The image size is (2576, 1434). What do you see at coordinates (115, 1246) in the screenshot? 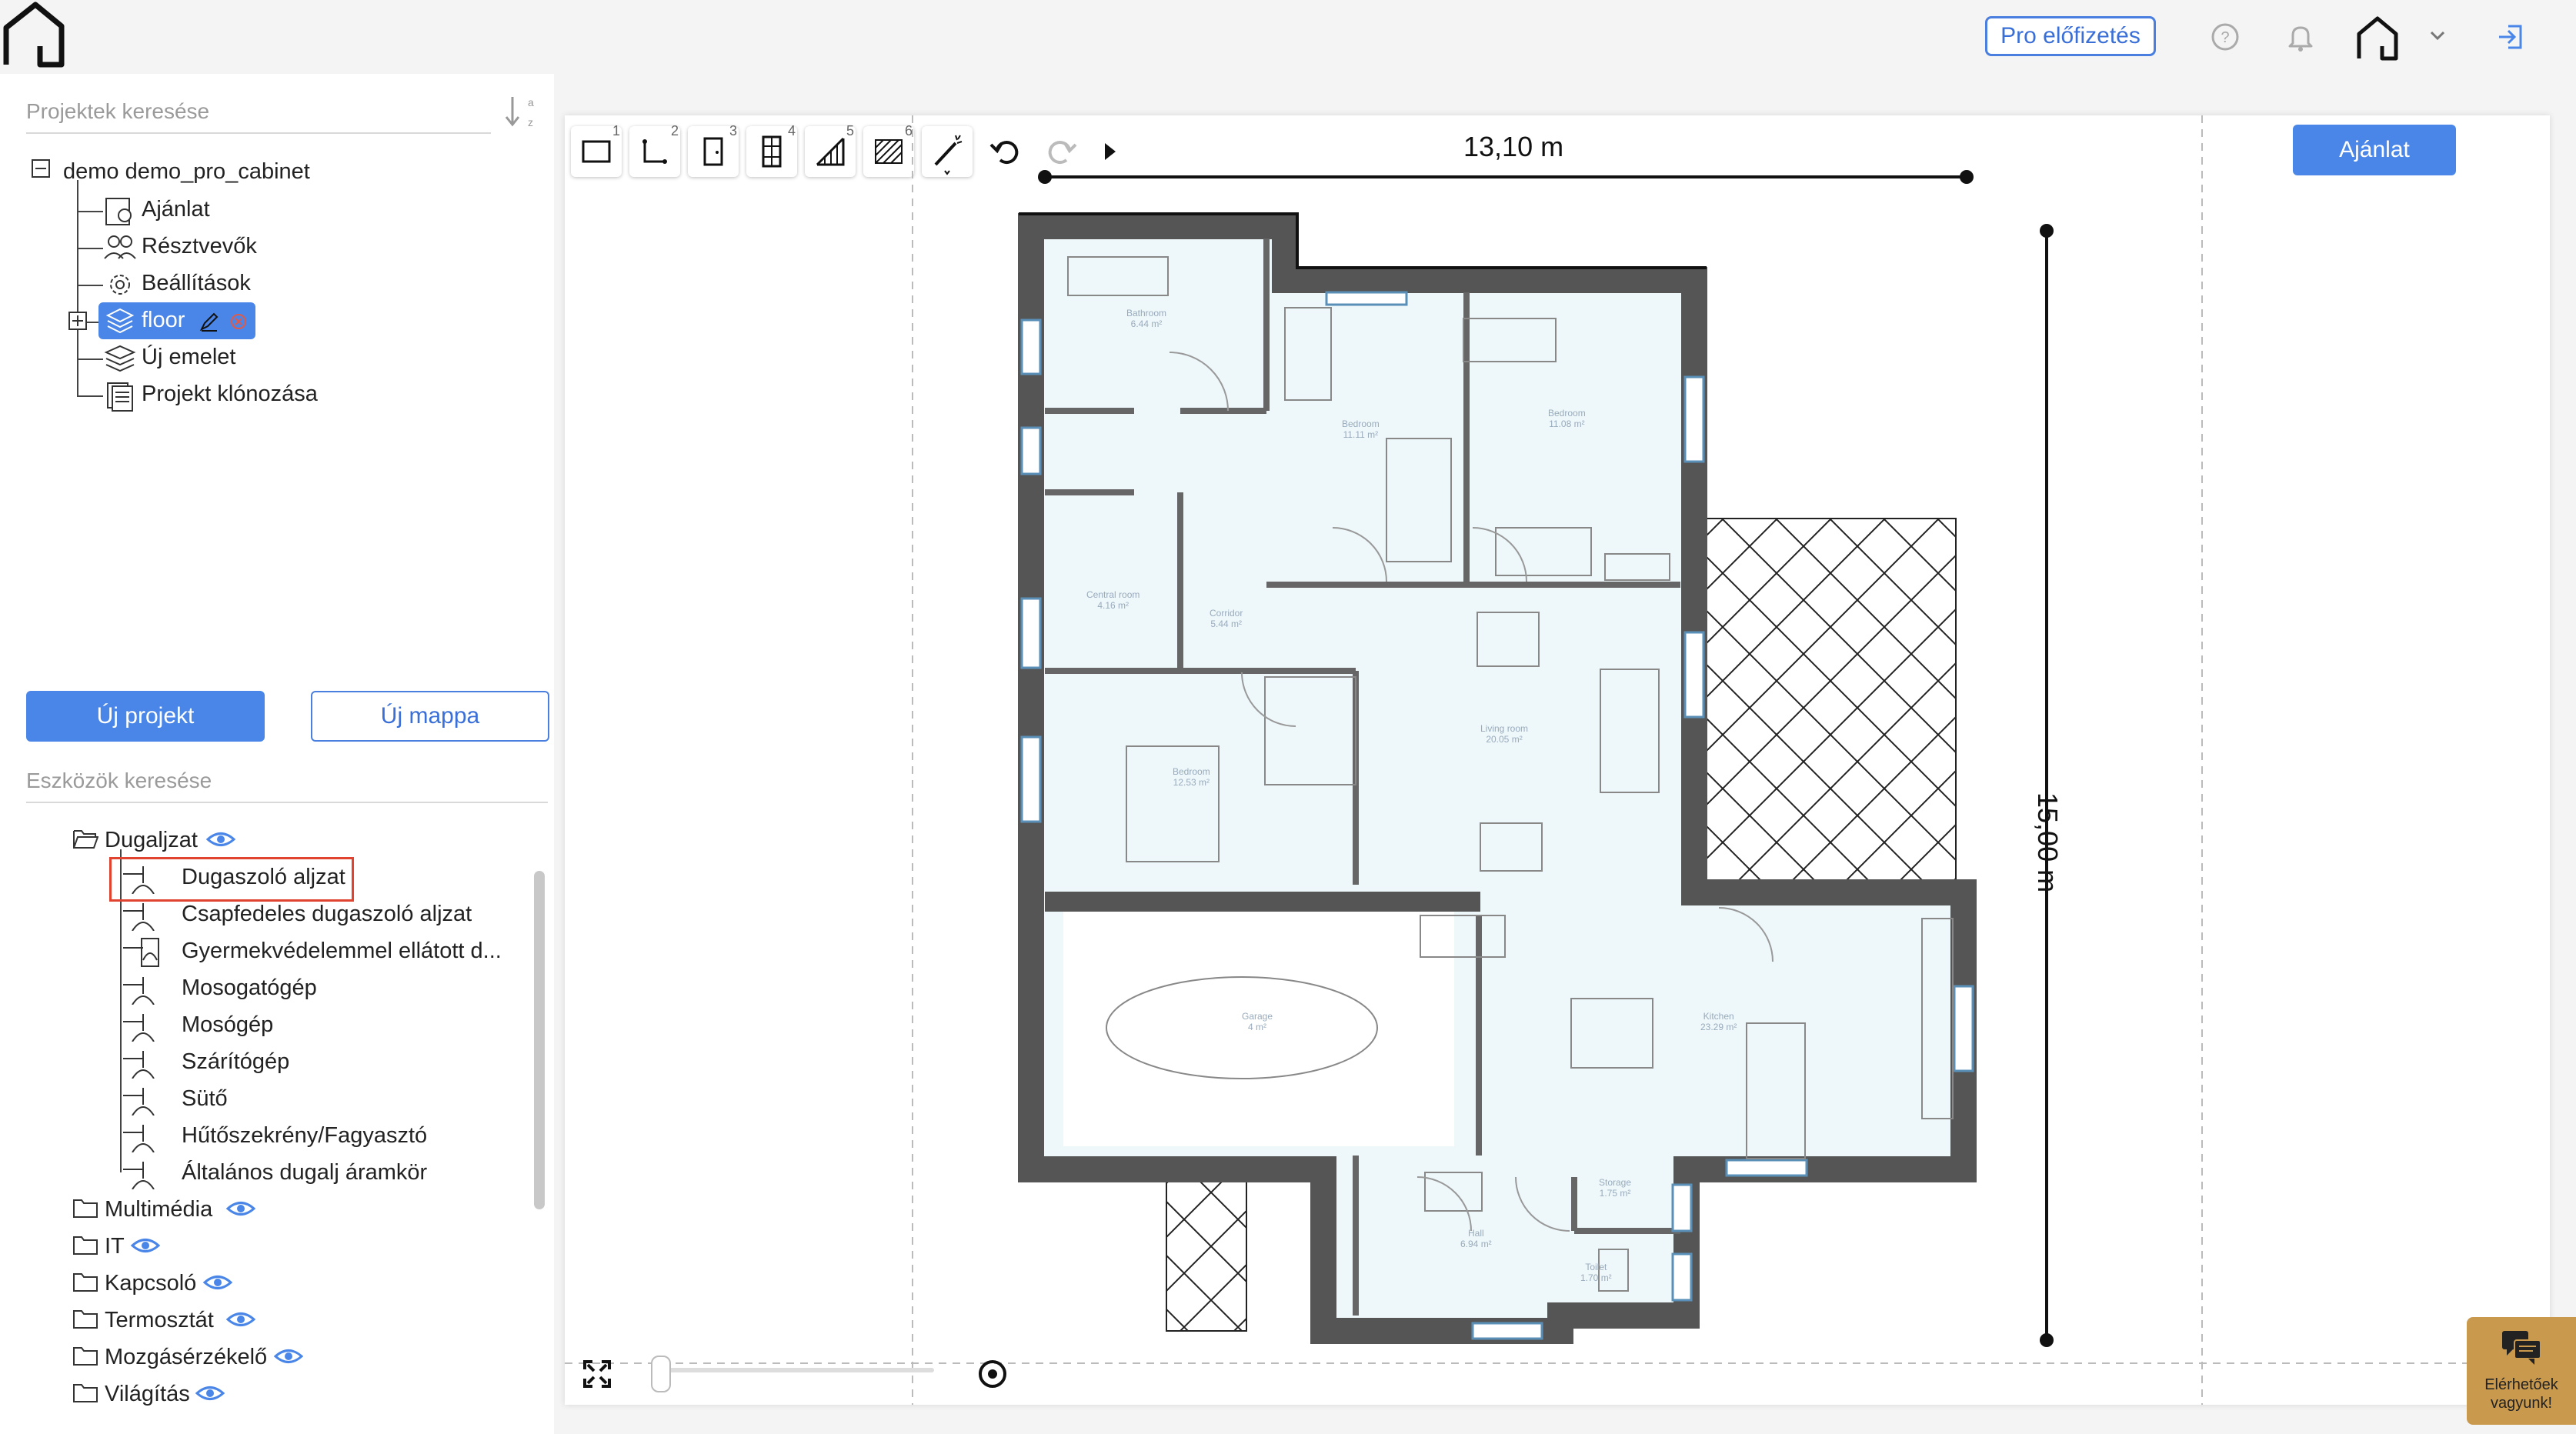
I see `category-it: IT` at bounding box center [115, 1246].